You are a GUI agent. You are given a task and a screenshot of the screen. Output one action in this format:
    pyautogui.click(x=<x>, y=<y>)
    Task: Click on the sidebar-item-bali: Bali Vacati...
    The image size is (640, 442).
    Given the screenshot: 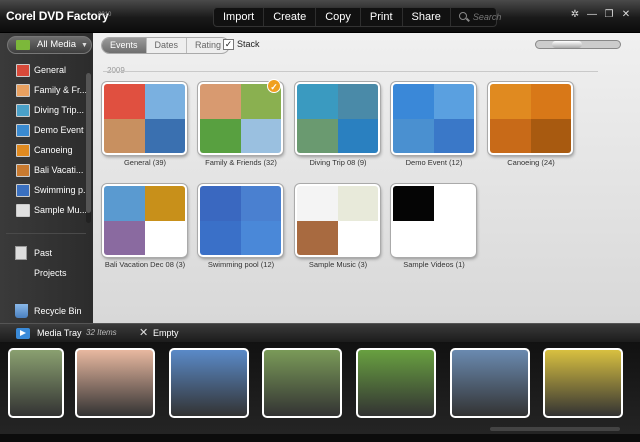 What is the action you would take?
    pyautogui.click(x=43, y=170)
    